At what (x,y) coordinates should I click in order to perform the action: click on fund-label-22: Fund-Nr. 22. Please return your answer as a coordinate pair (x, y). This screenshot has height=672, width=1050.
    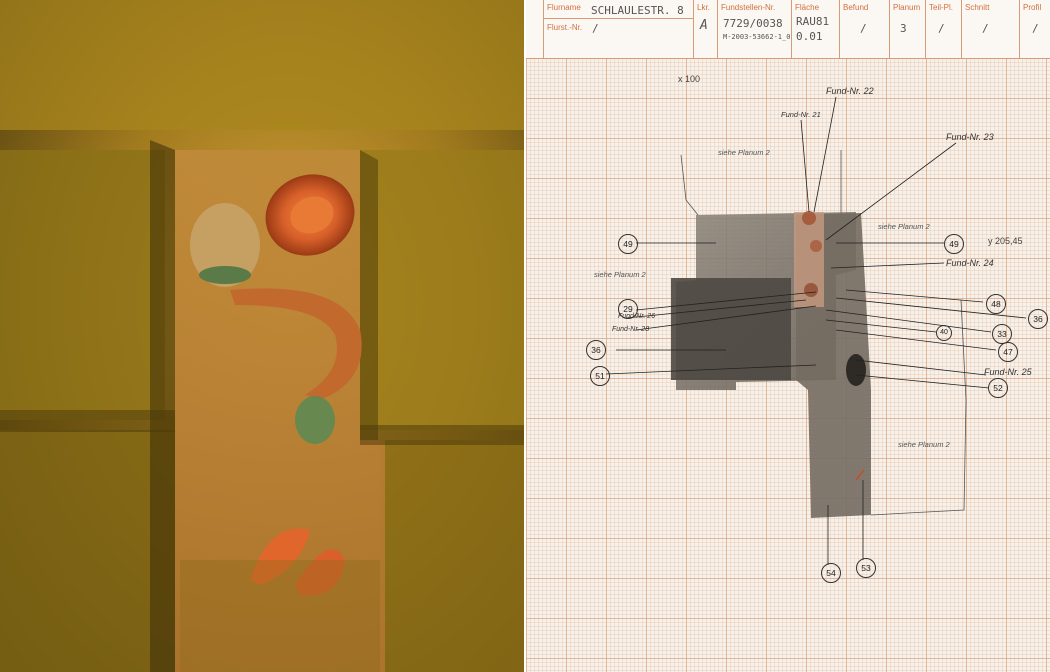
    Looking at the image, I should click on (850, 91).